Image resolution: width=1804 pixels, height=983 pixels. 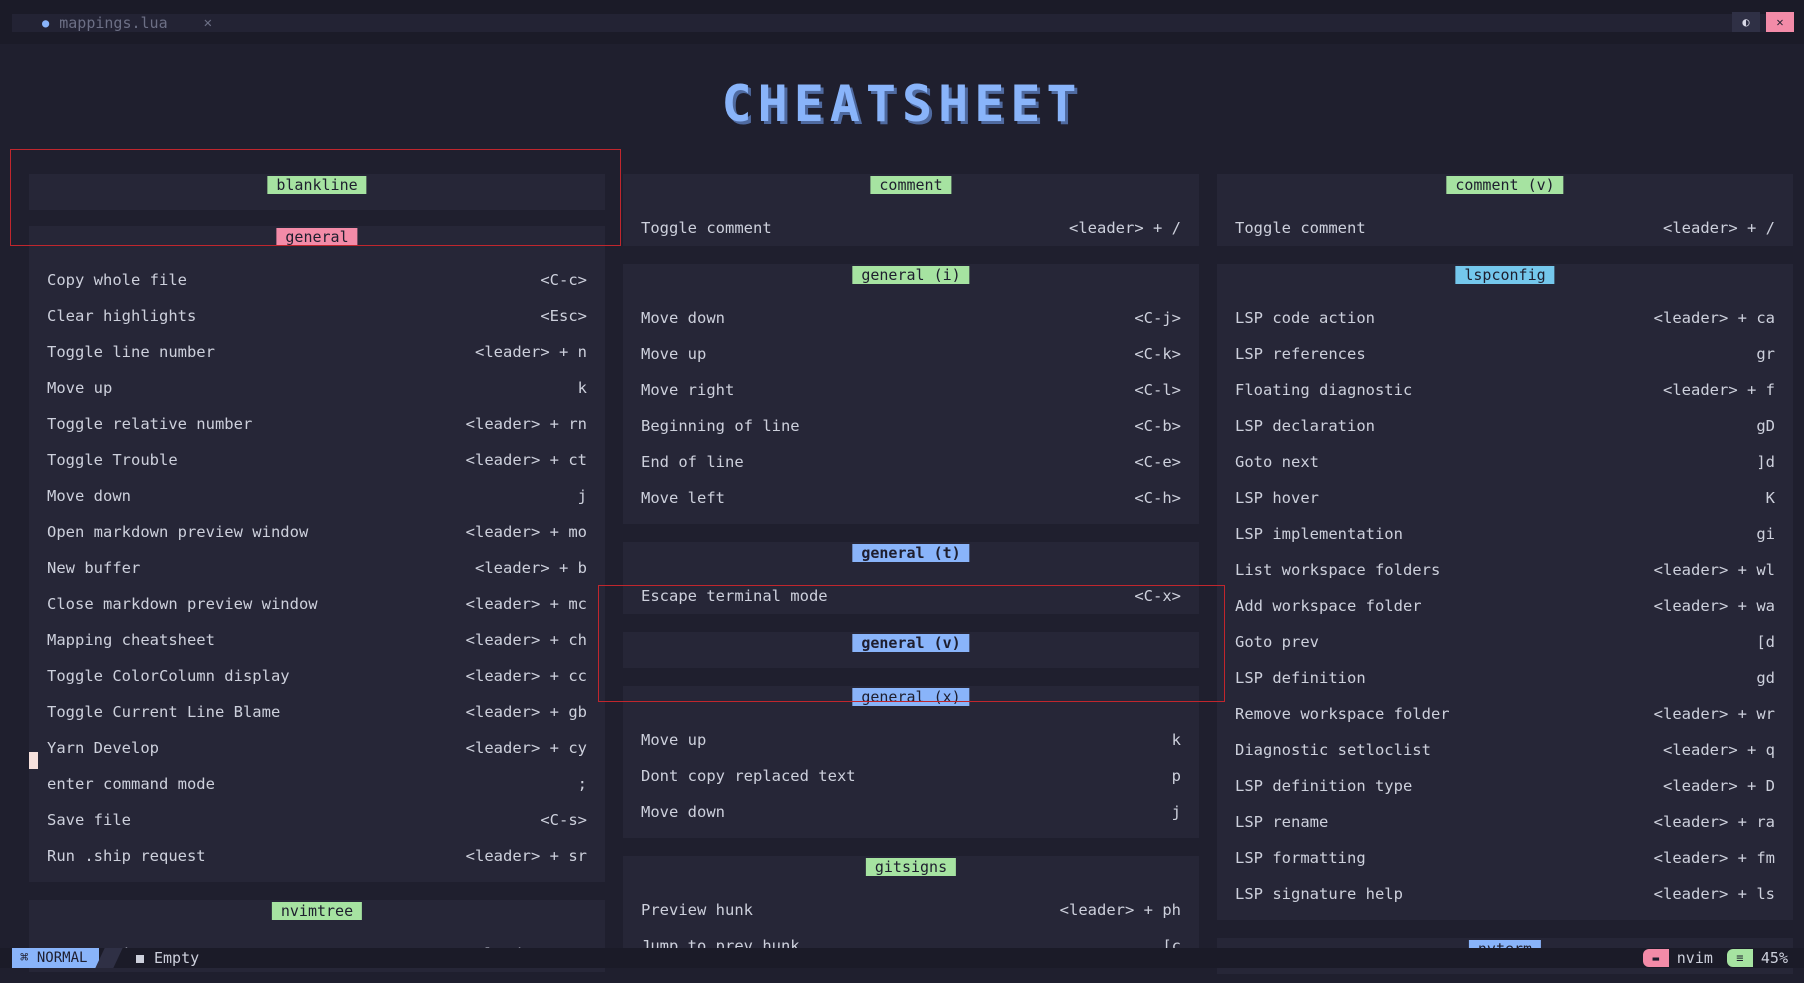 What do you see at coordinates (911, 275) in the screenshot?
I see `section-label: general (i)` at bounding box center [911, 275].